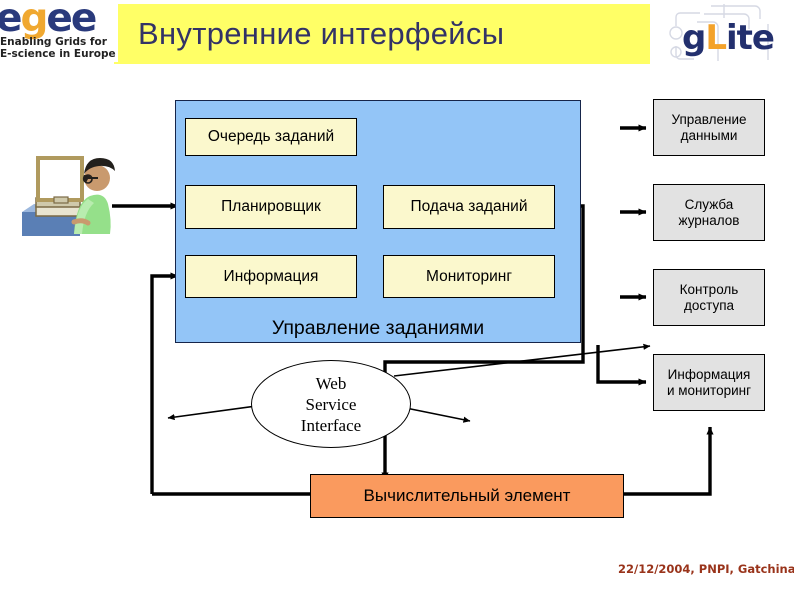  I want to click on box-access-control-line1: Контроль, so click(709, 289).